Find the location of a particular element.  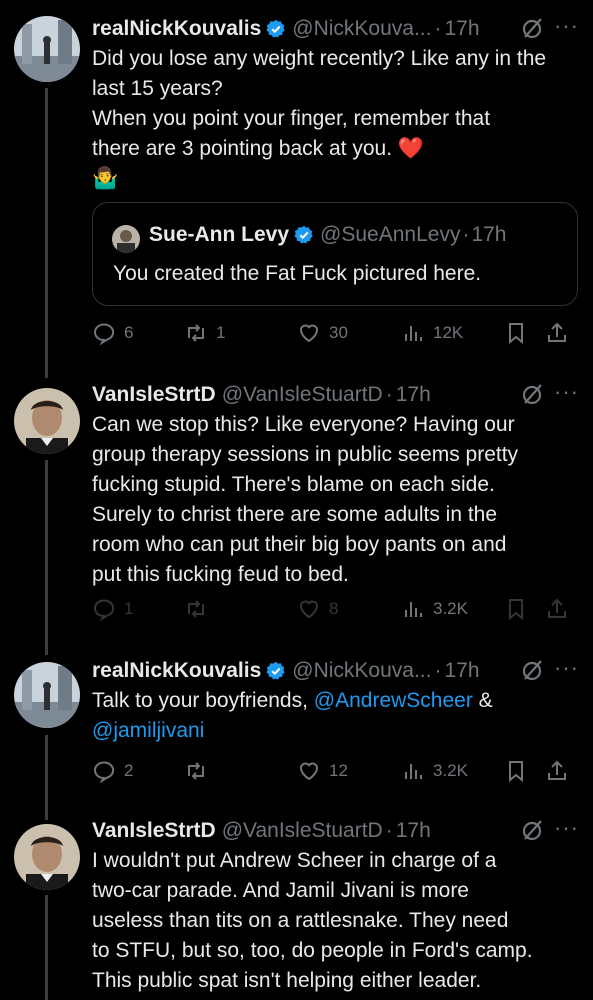

retweet-count: 1 is located at coordinates (221, 332).